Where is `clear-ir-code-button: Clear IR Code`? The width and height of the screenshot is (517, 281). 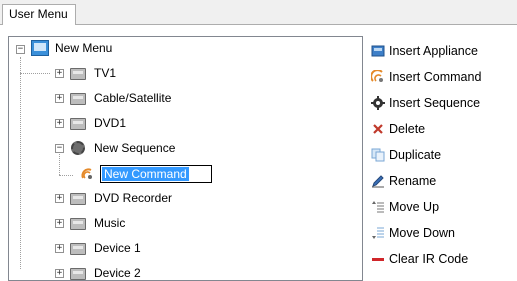
clear-ir-code-button: Clear IR Code is located at coordinates (442, 260).